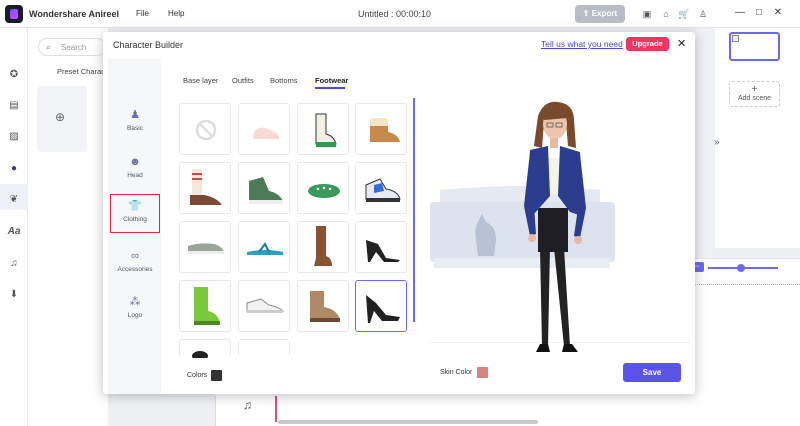 The height and width of the screenshot is (426, 800). Describe the element at coordinates (135, 162) in the screenshot. I see `head-icon: ☻` at that location.